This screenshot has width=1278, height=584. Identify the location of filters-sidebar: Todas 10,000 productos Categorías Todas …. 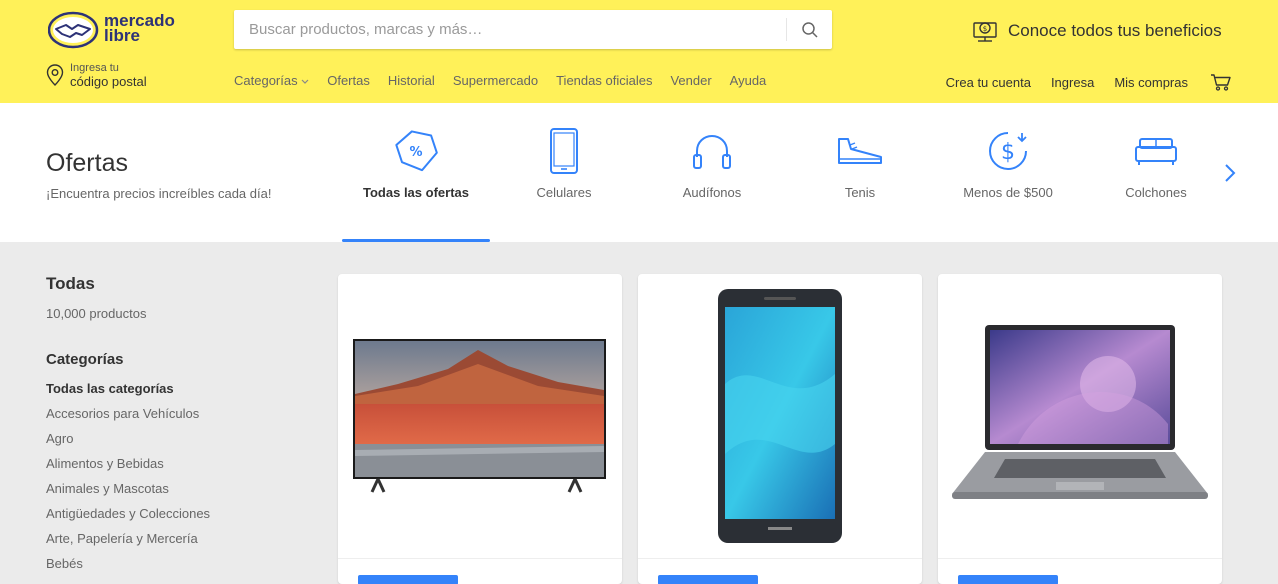
(176, 425).